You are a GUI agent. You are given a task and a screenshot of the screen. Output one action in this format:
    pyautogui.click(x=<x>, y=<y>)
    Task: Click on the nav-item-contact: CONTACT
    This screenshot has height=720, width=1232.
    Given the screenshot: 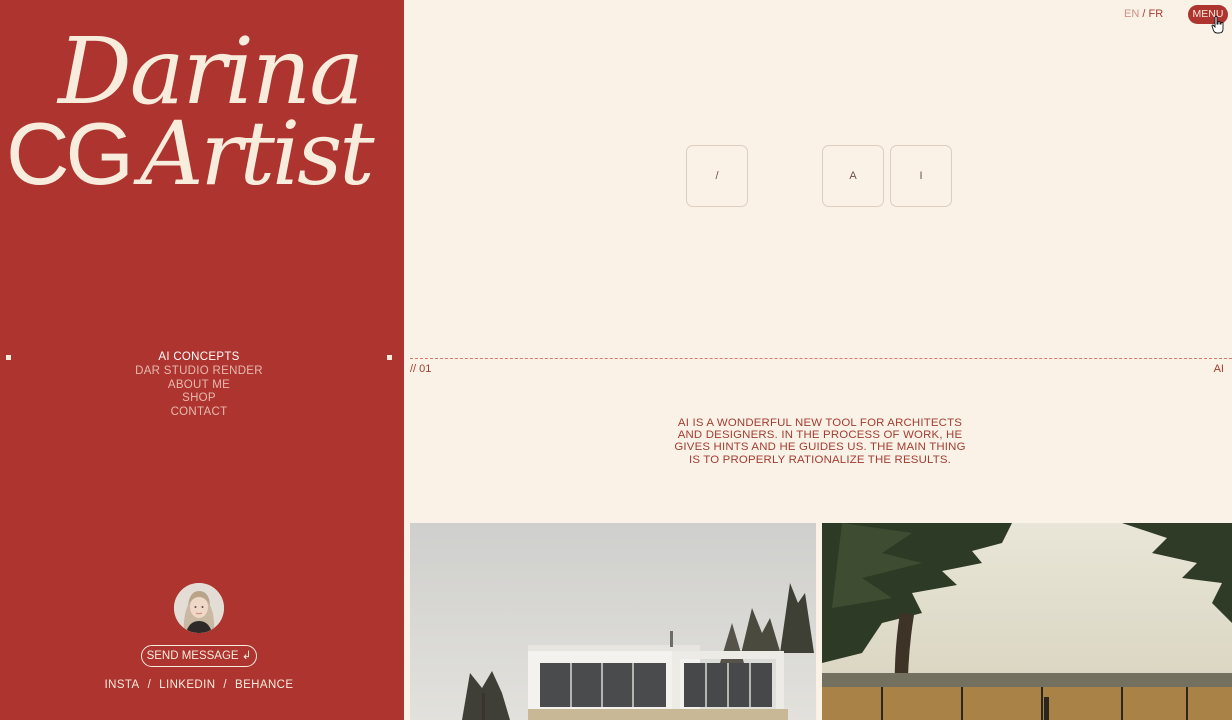 What is the action you would take?
    pyautogui.click(x=199, y=413)
    